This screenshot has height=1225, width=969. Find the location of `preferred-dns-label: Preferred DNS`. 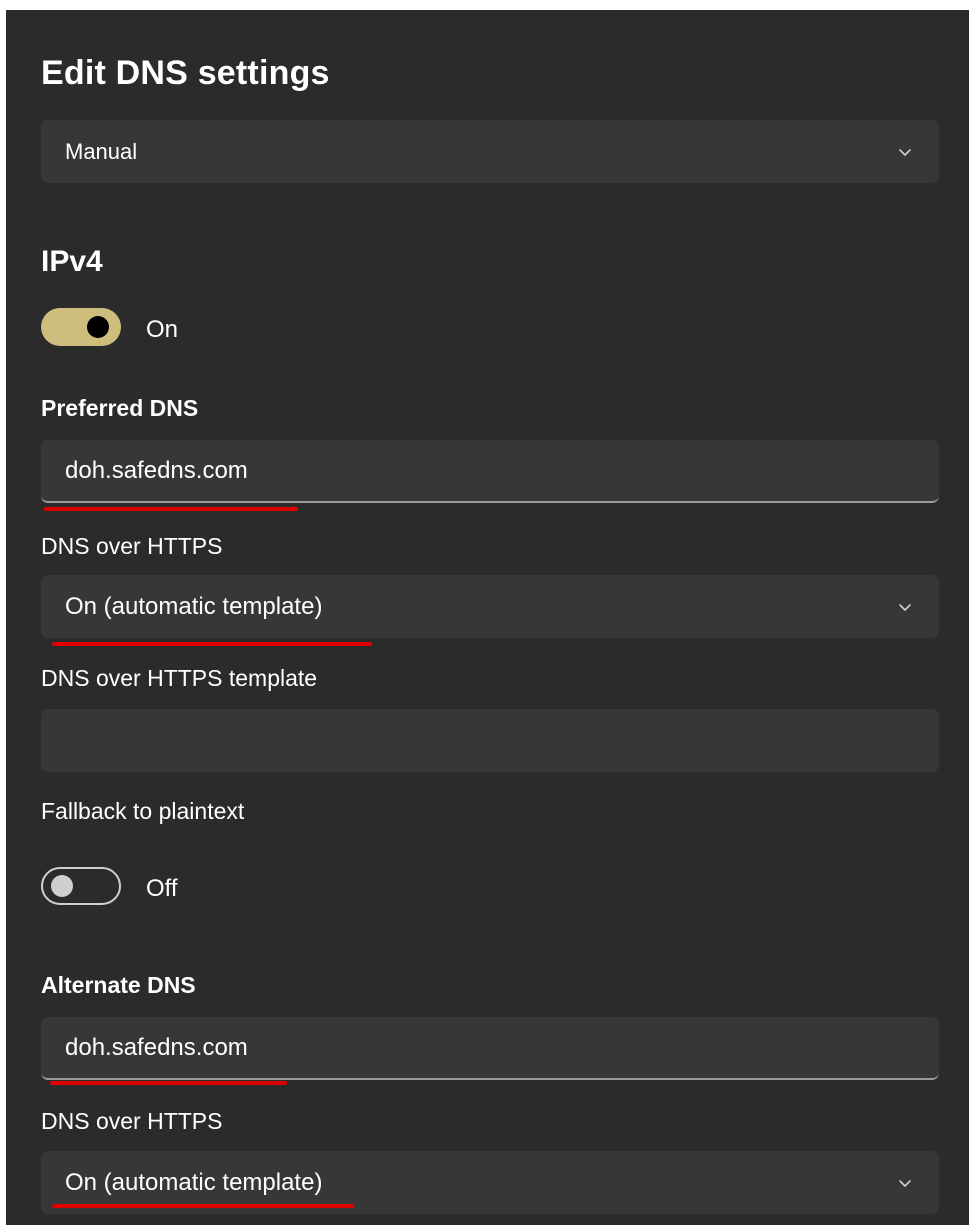

preferred-dns-label: Preferred DNS is located at coordinates (120, 408).